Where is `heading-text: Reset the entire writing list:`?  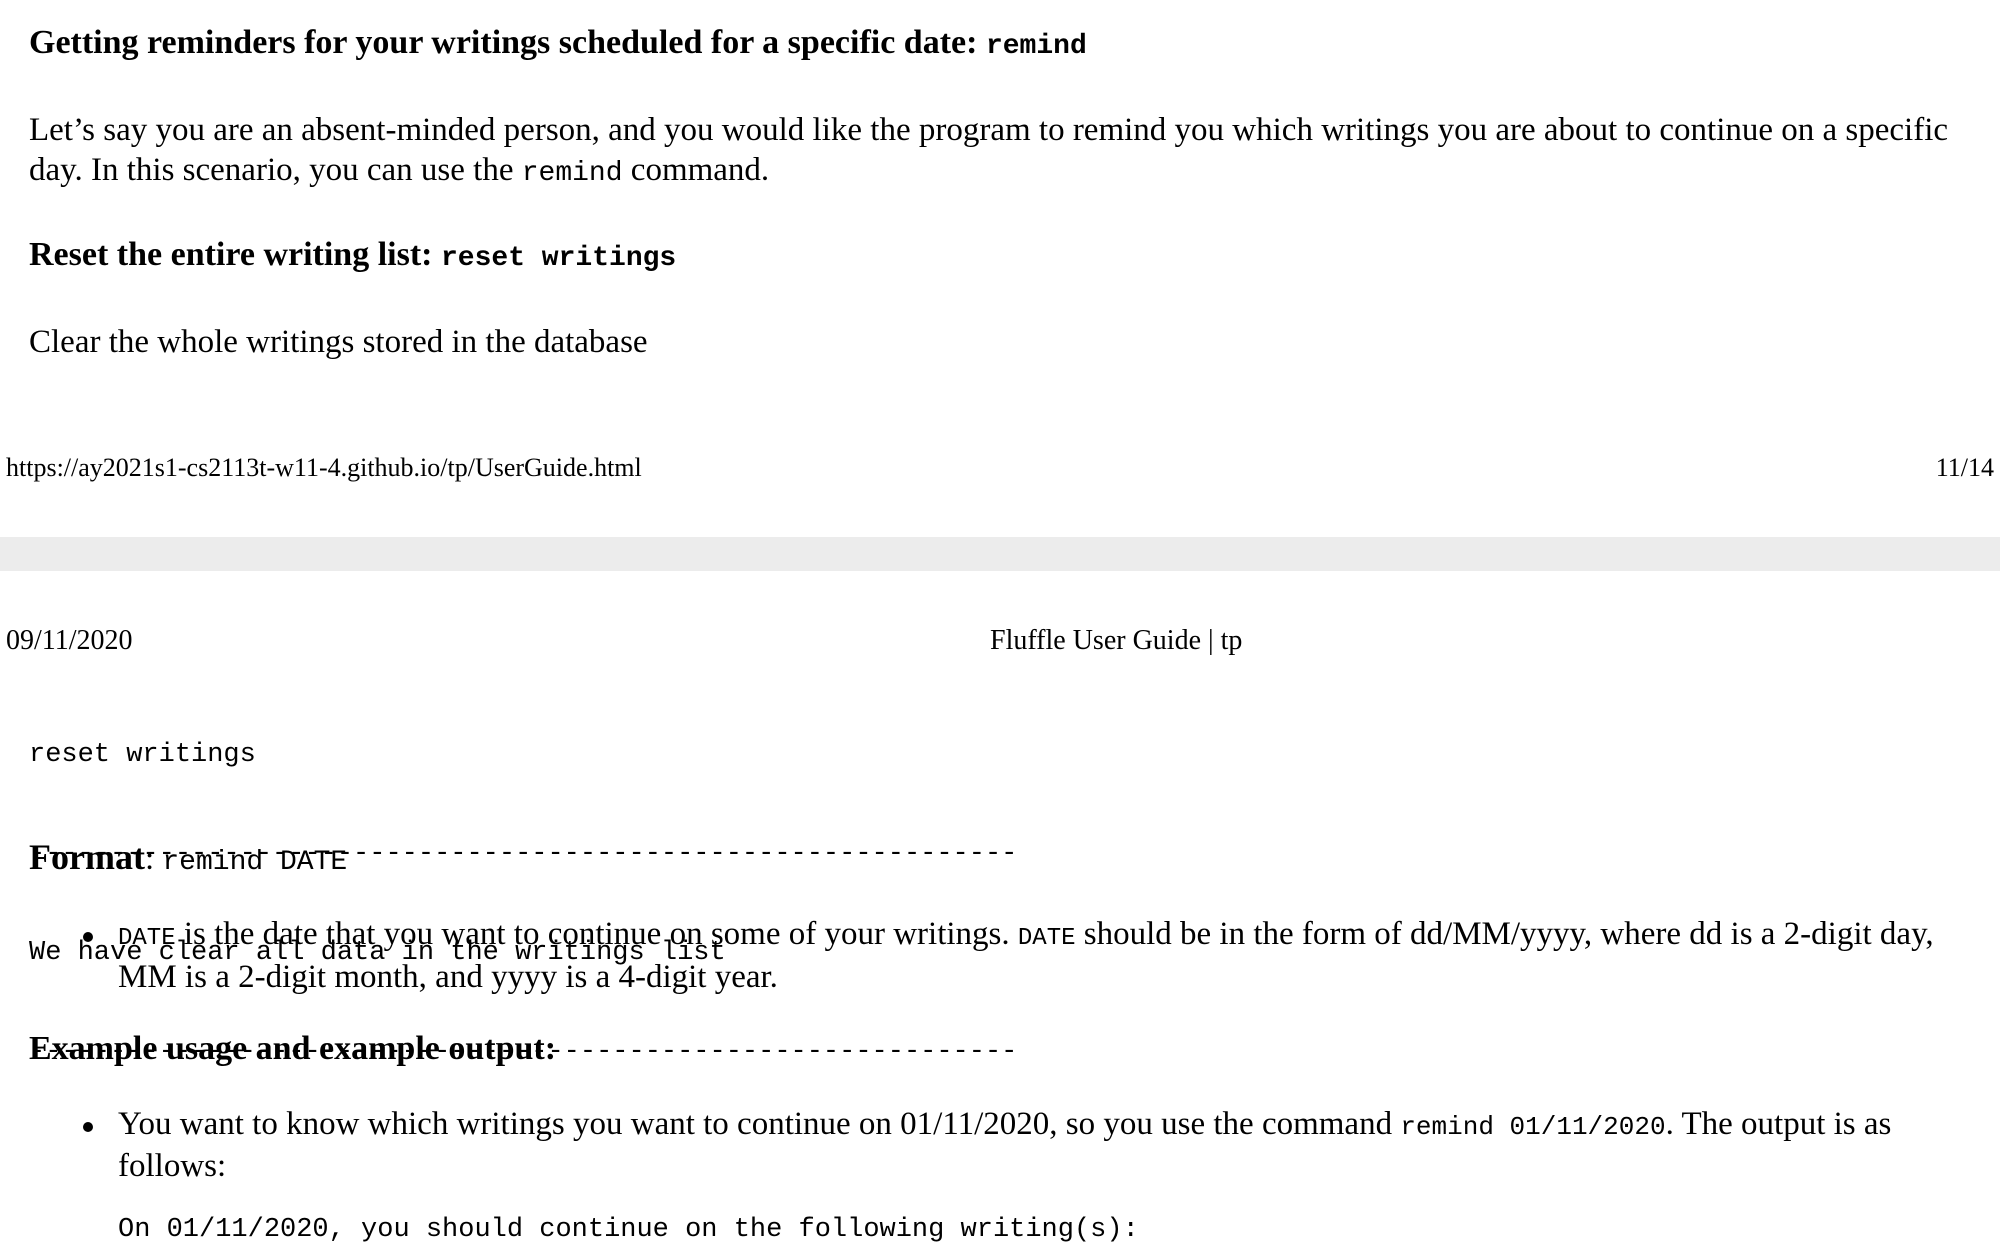
heading-text: Reset the entire writing list: is located at coordinates (235, 254).